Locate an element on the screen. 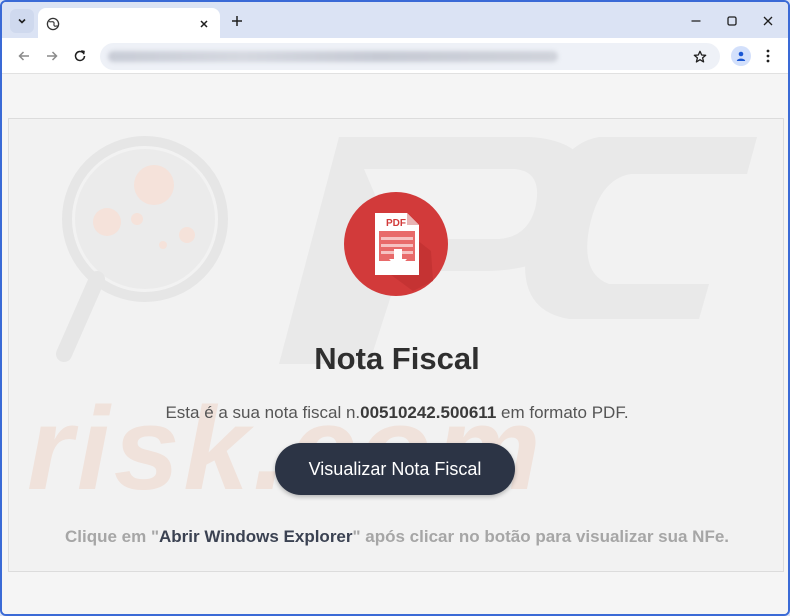 The height and width of the screenshot is (616, 790). plus-icon is located at coordinates (237, 21).